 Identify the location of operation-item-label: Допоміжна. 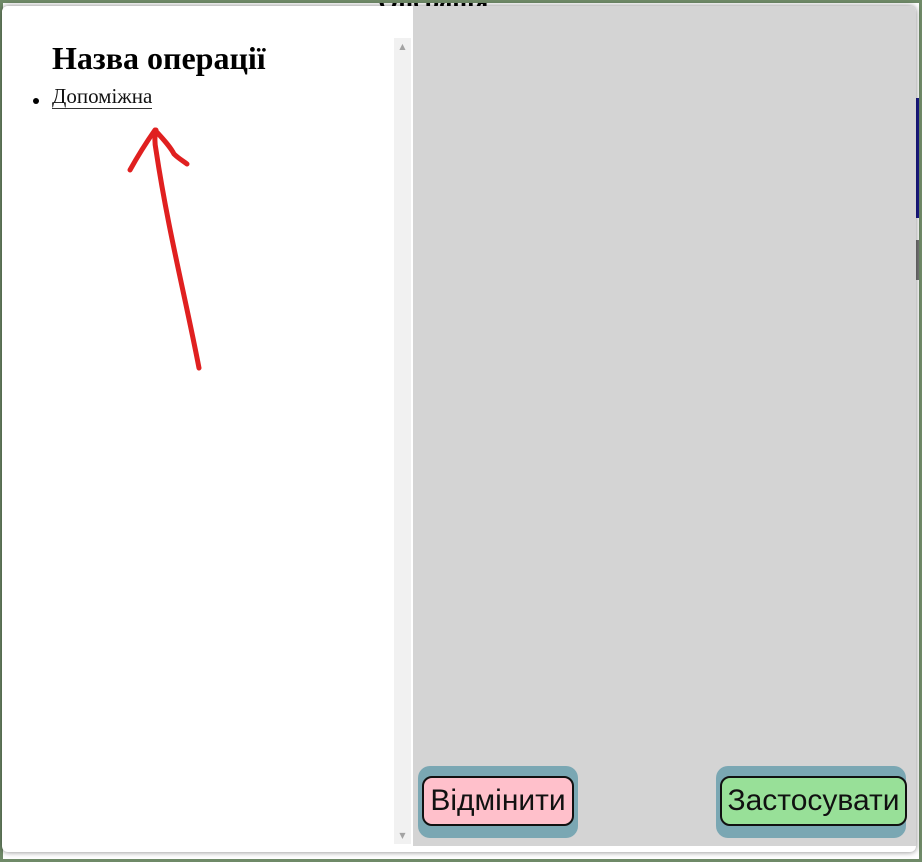
(102, 96).